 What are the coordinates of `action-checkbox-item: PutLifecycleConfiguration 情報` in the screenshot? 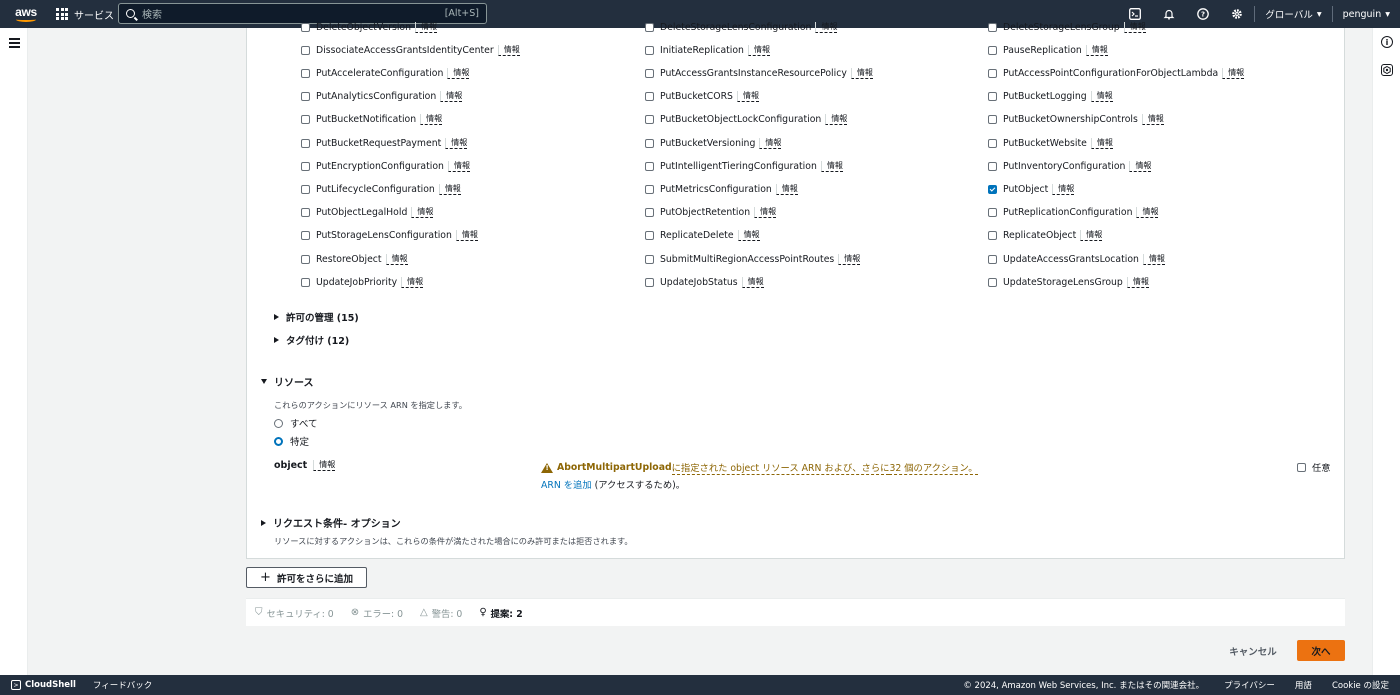 It's located at (381, 189).